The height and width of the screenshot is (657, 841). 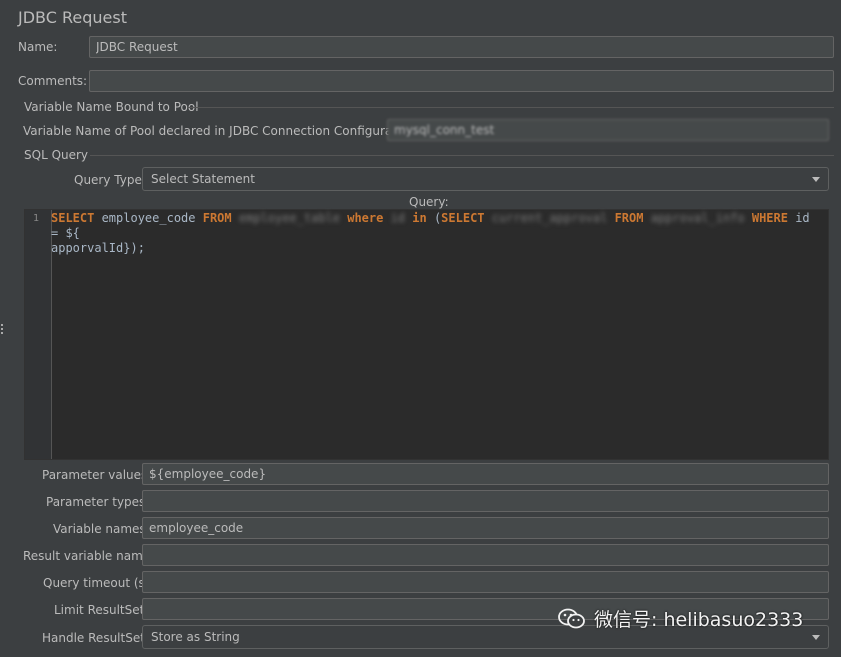 I want to click on query-timeout-field, so click(x=485, y=582).